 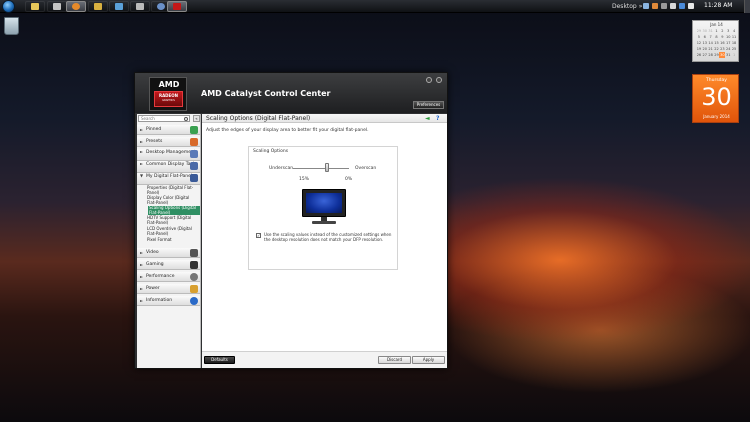 I want to click on discard-button: Discard, so click(x=394, y=360).